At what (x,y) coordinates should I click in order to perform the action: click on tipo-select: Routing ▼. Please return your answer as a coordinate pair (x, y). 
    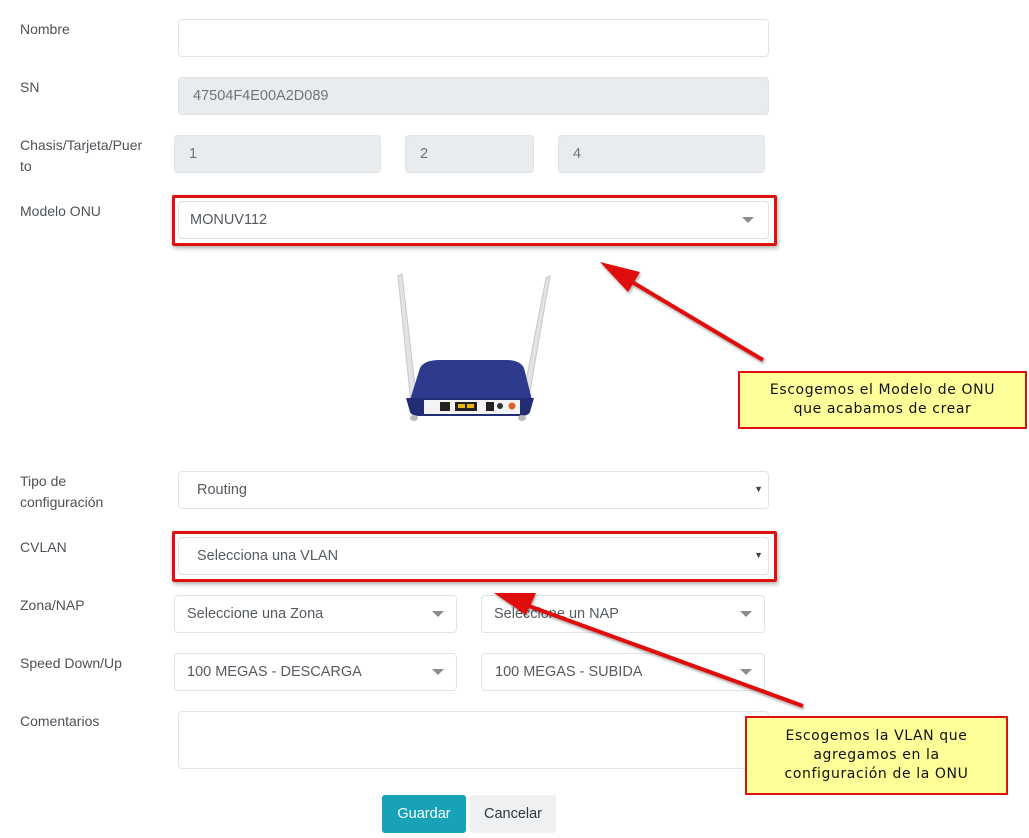
    Looking at the image, I should click on (473, 490).